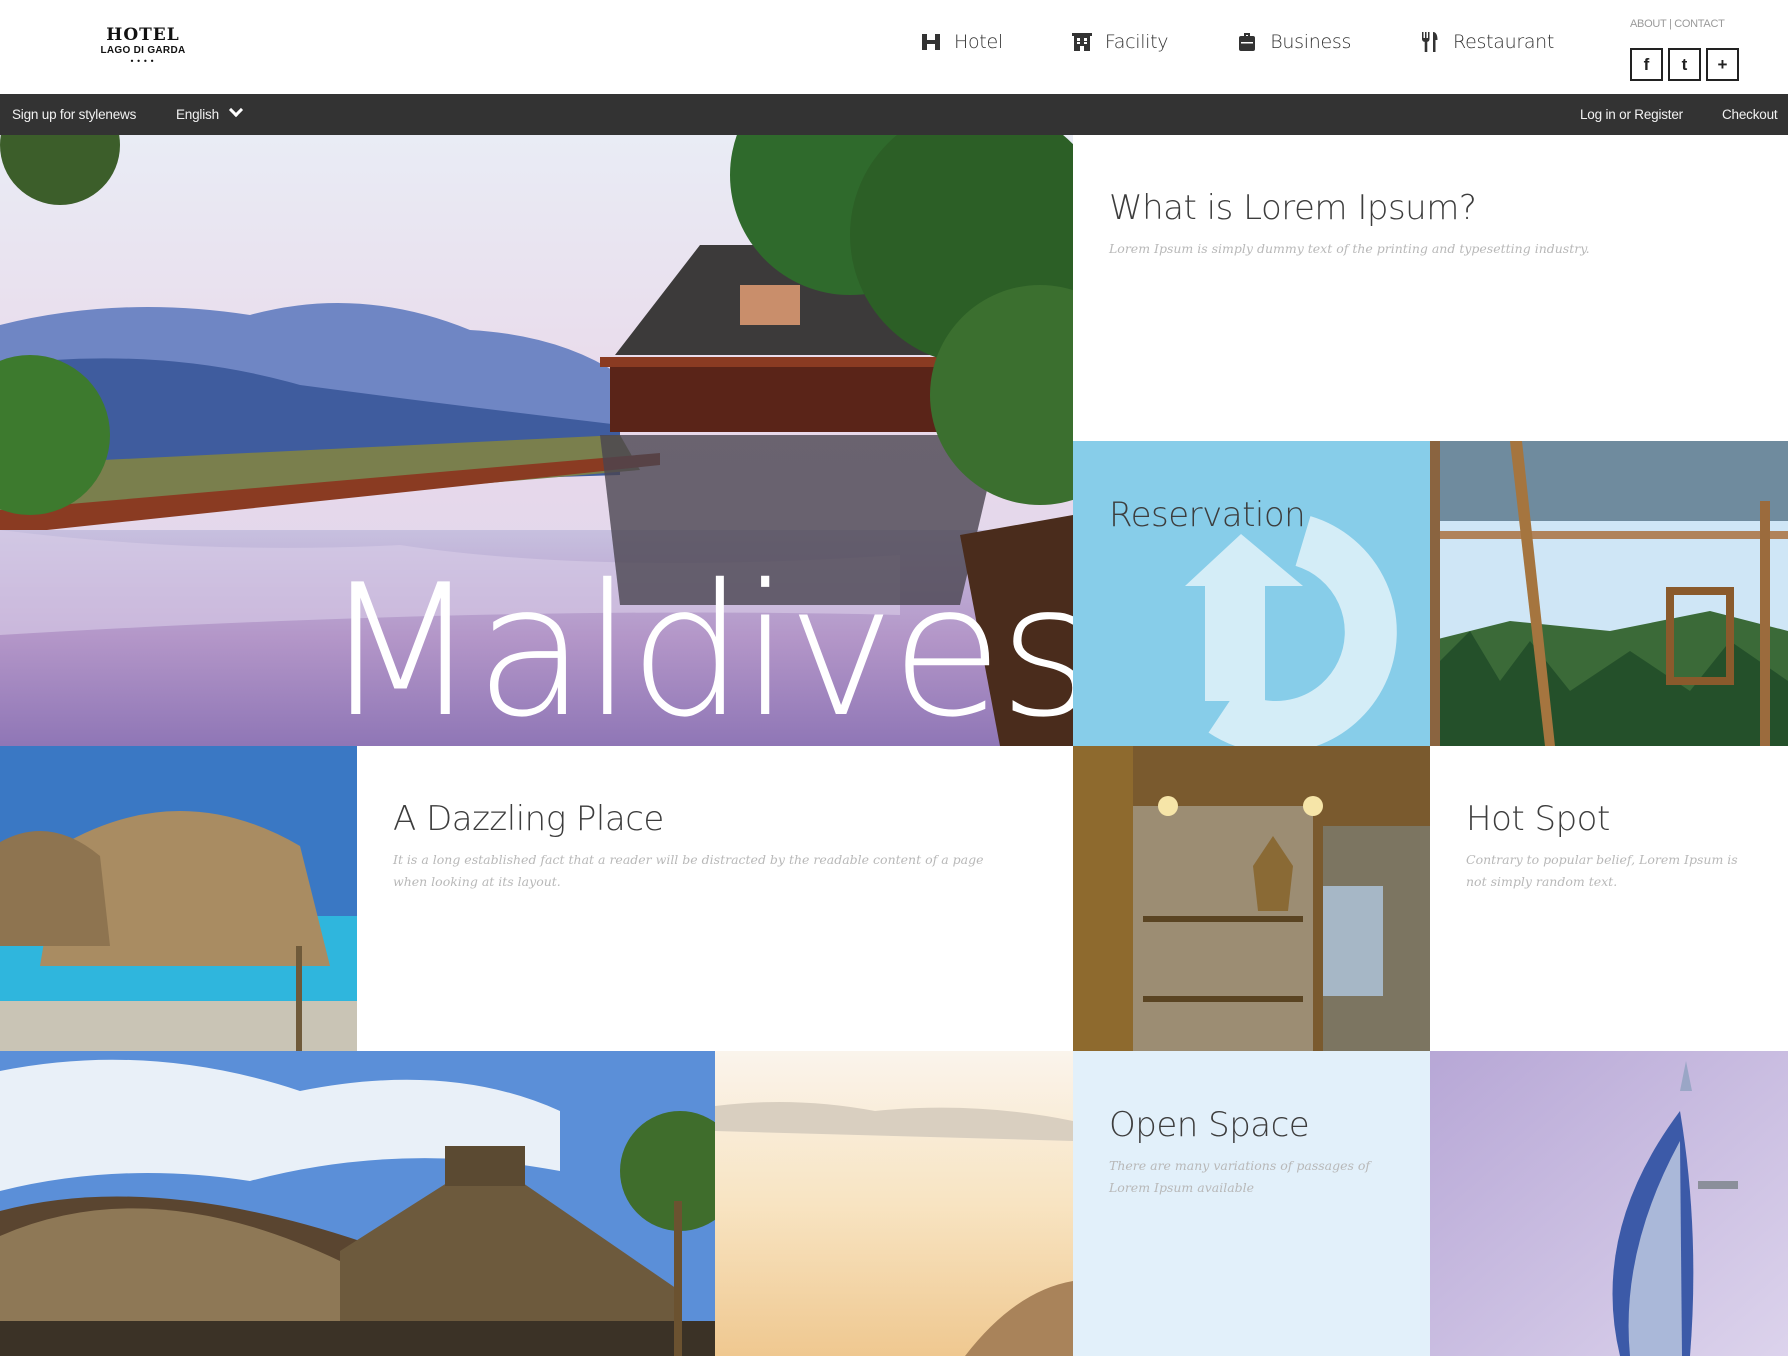 The image size is (1788, 1356). What do you see at coordinates (1722, 64) in the screenshot?
I see `plus-button: +` at bounding box center [1722, 64].